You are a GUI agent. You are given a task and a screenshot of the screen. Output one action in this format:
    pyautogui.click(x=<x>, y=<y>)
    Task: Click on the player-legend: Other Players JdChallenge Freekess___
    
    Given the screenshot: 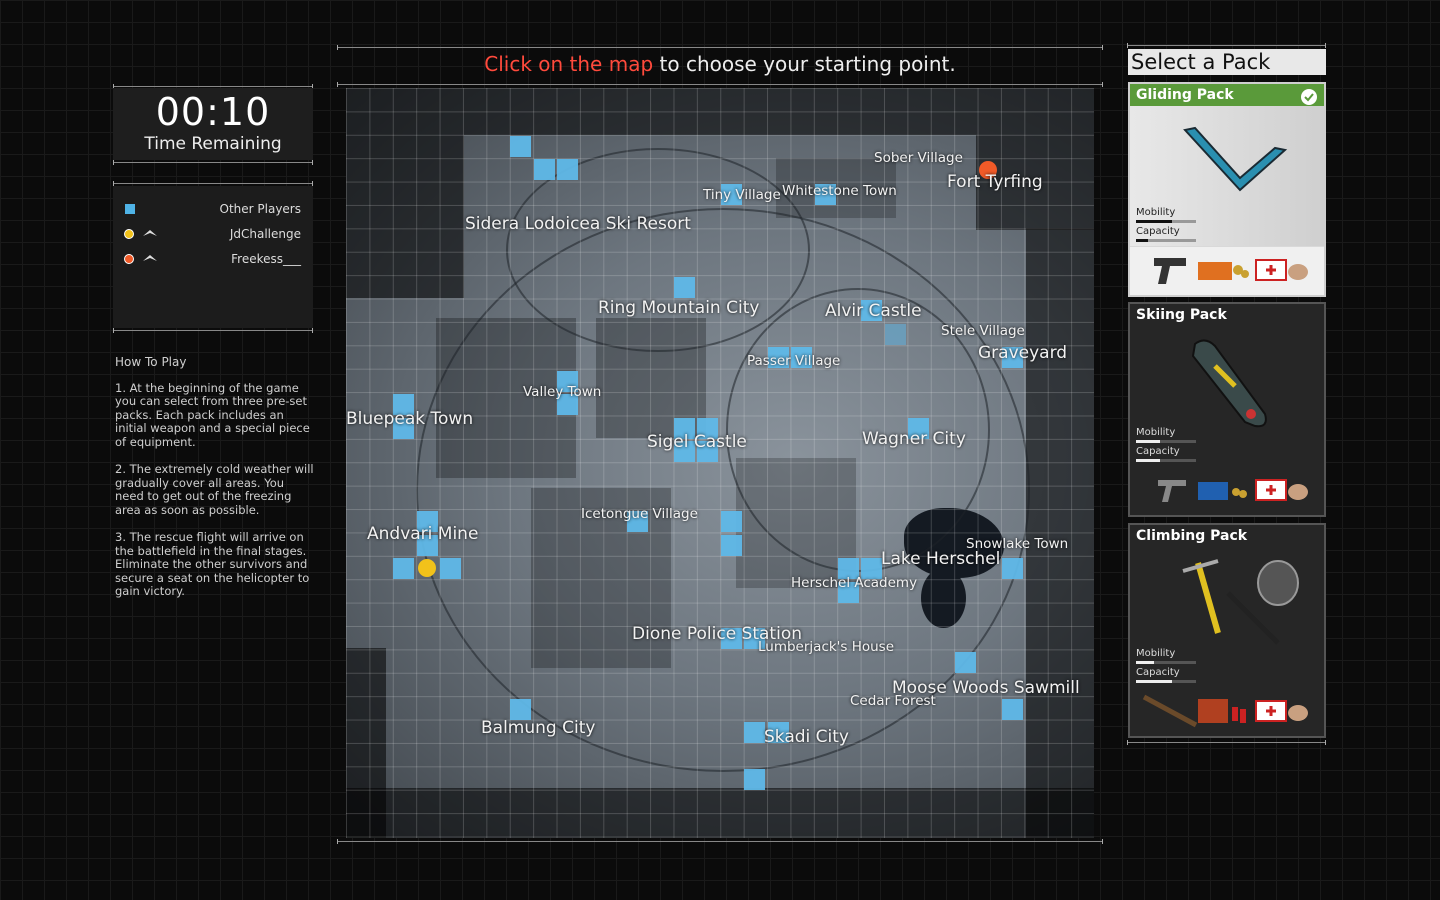 What is the action you would take?
    pyautogui.click(x=213, y=257)
    